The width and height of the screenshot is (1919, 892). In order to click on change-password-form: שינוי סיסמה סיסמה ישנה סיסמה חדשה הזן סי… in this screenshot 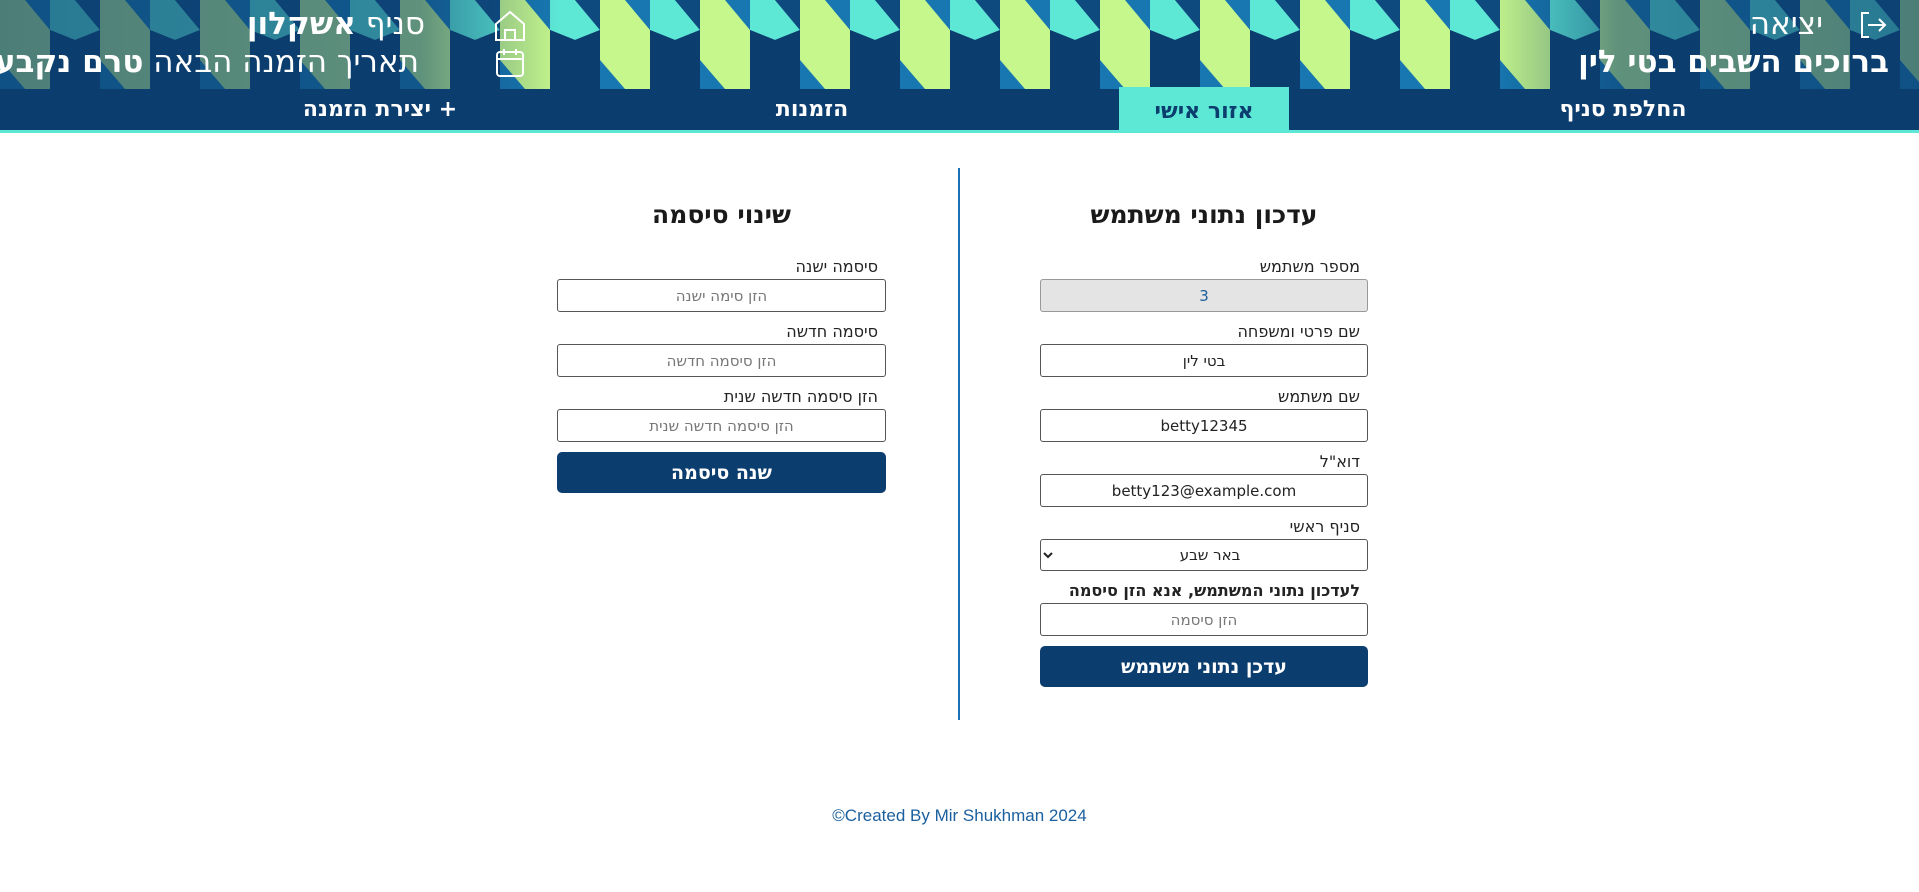, I will do `click(721, 346)`.